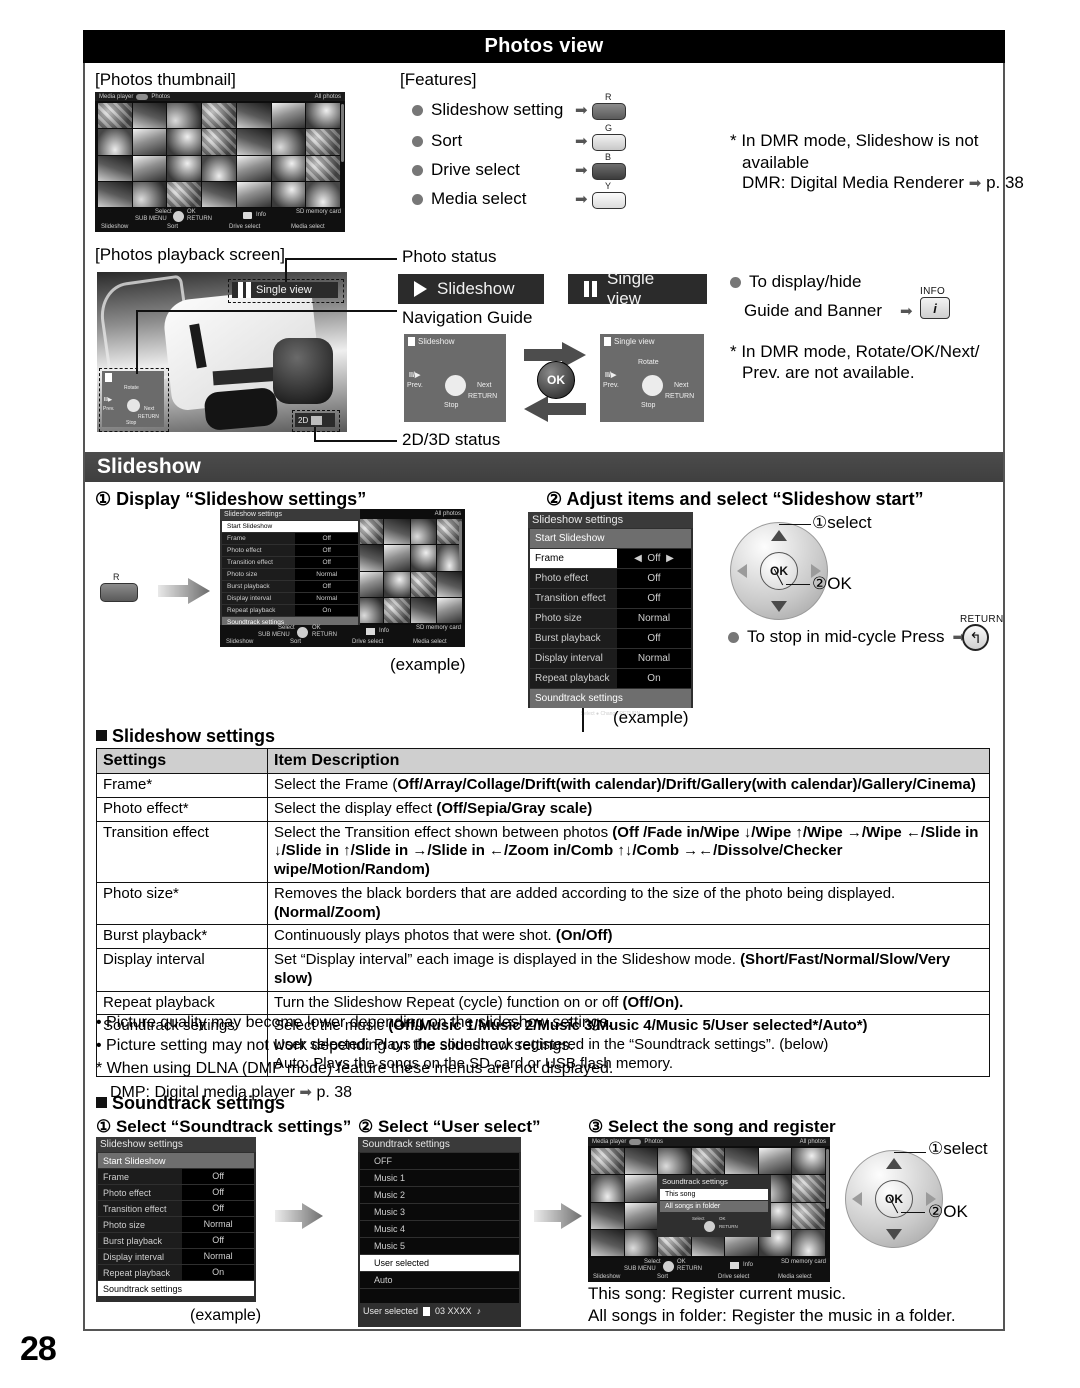 The image size is (1080, 1388). I want to click on menu-item-soundtrack-settings: Soundtrack settings, so click(176, 1288).